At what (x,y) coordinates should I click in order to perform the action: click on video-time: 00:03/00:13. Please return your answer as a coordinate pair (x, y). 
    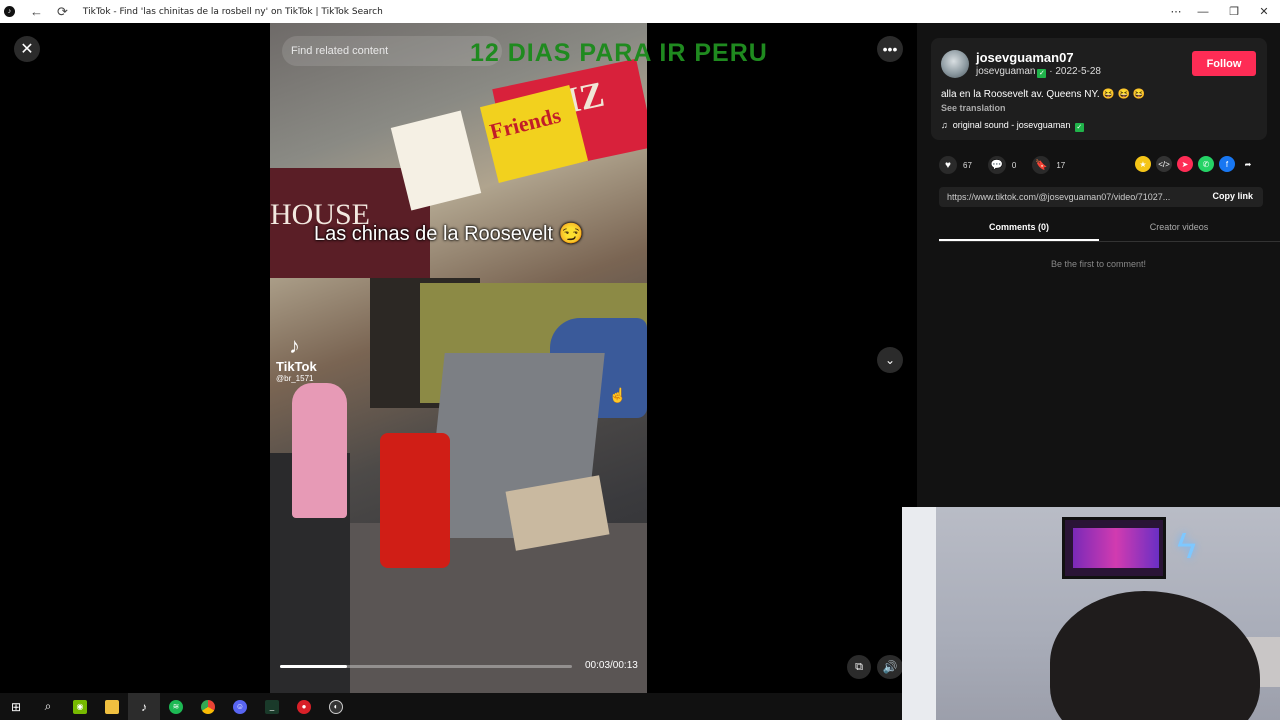
    Looking at the image, I should click on (611, 665).